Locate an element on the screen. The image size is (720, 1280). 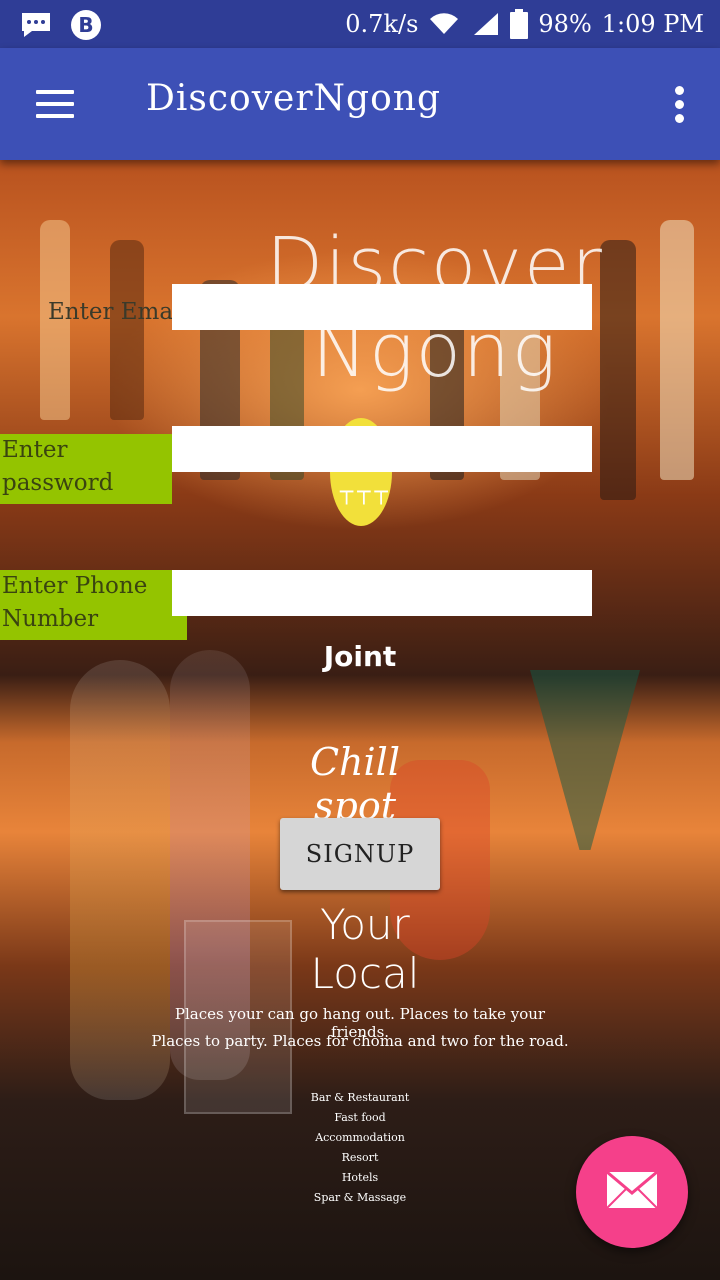
messages-icon is located at coordinates (36, 25).